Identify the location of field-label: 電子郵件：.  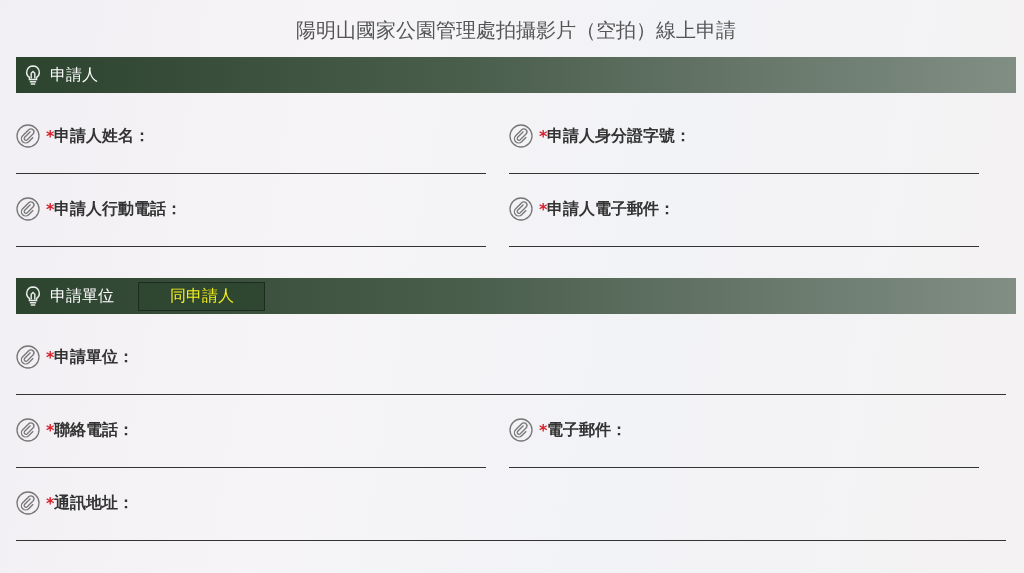
(587, 430).